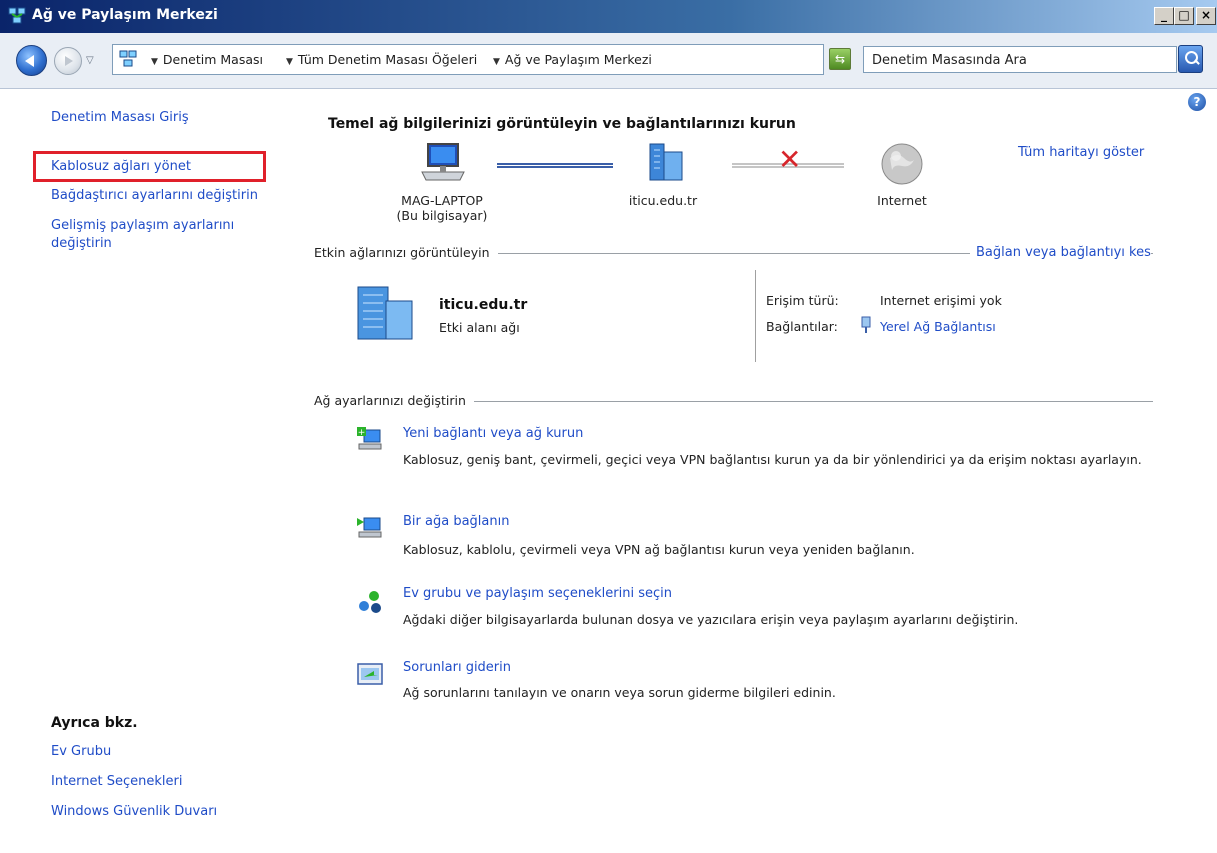 This screenshot has height=853, width=1217. Describe the element at coordinates (537, 593) in the screenshot. I see `task-homegroup-link: Ev grubu ve paylaşım seçeneklerini seçin` at that location.